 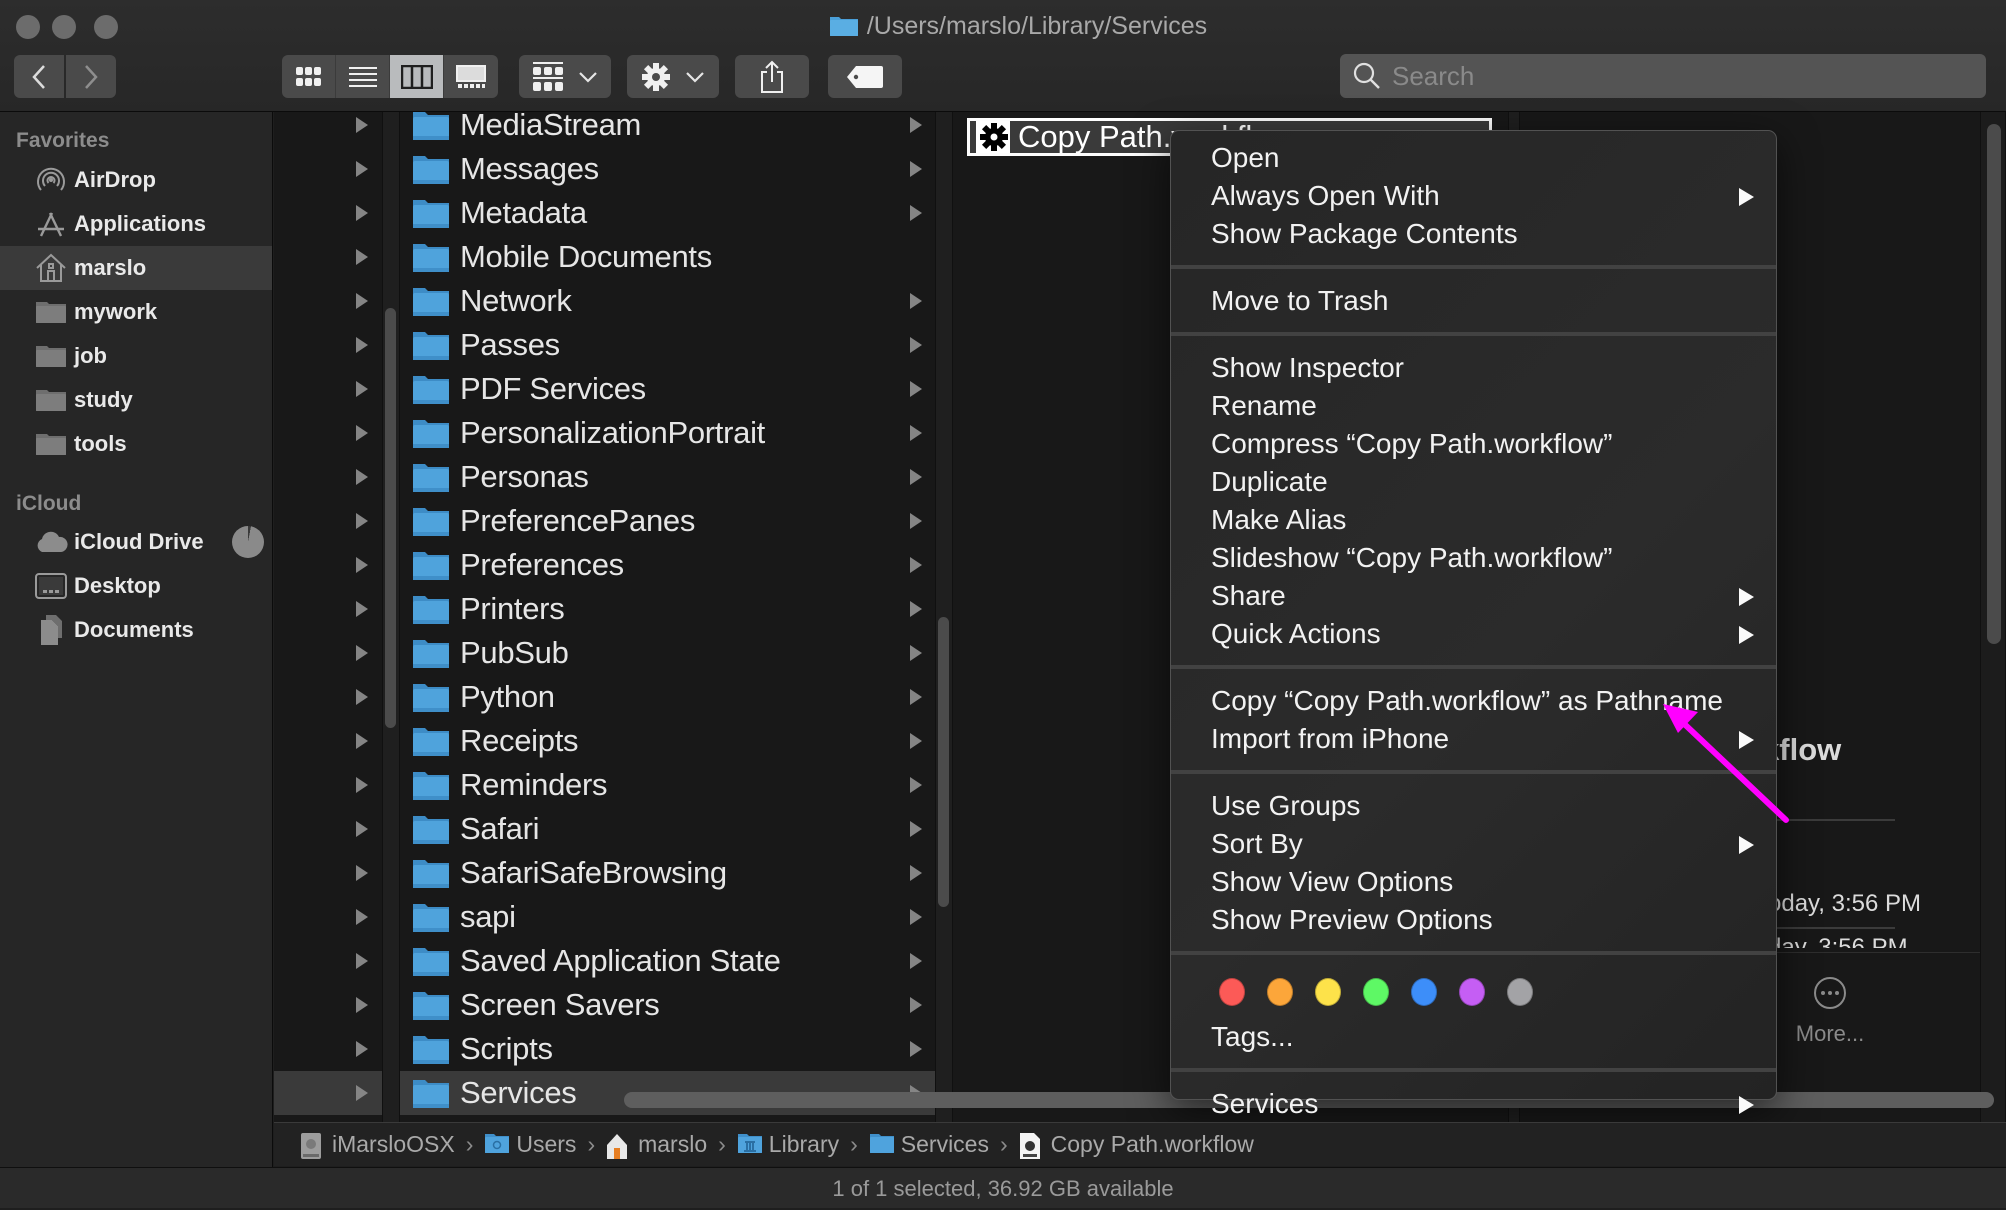 What do you see at coordinates (136, 180) in the screenshot?
I see `sidebar-item-airdrop: AirDrop` at bounding box center [136, 180].